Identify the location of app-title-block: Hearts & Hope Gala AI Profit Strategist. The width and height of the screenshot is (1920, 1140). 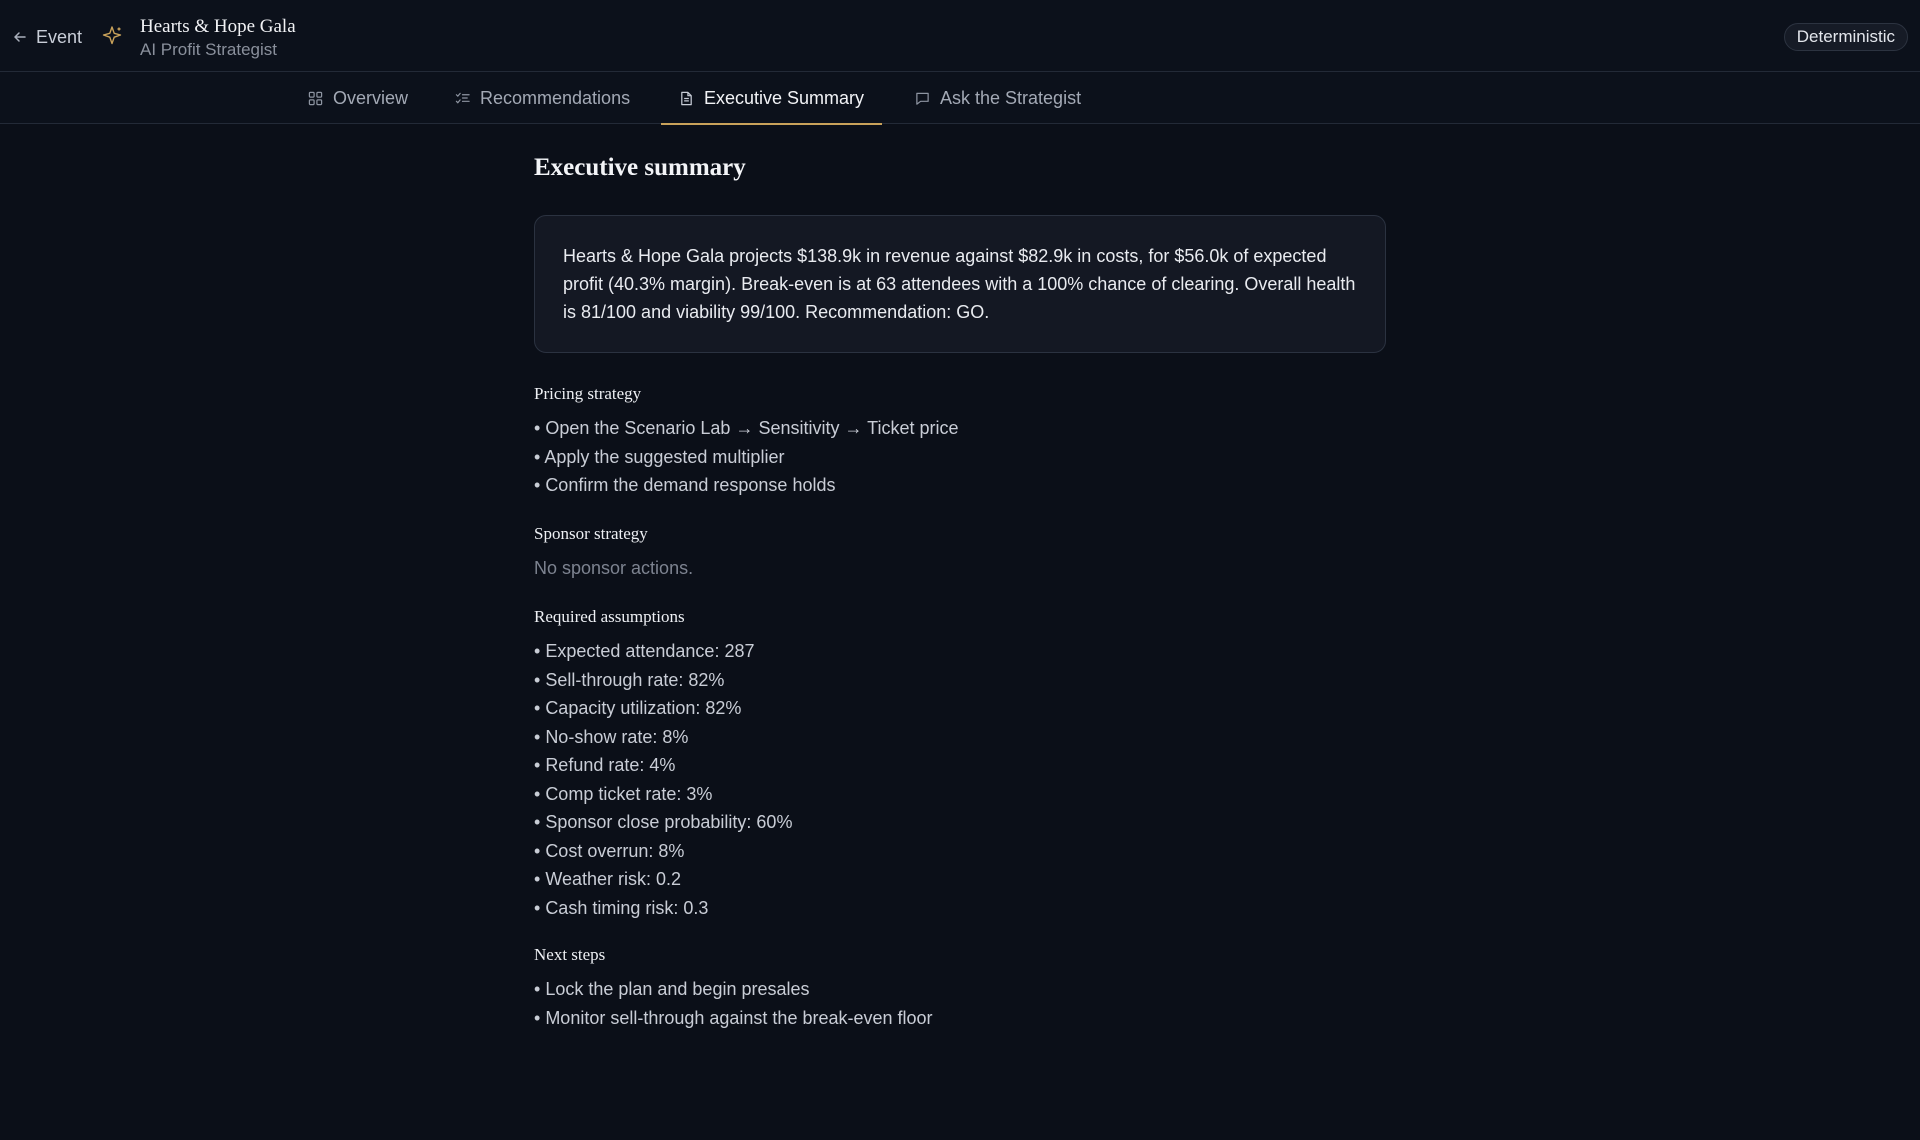
(218, 37).